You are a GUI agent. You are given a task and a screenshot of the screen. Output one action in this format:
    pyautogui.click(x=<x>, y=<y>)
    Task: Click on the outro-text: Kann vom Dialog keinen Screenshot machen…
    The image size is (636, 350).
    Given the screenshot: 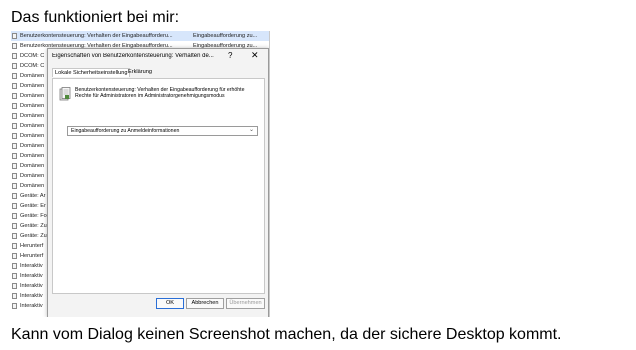 What is the action you would take?
    pyautogui.click(x=286, y=334)
    